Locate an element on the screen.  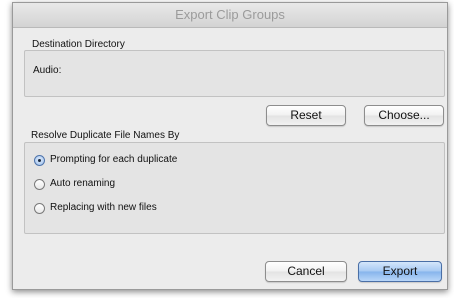
radio-button-selected-icon is located at coordinates (39, 160).